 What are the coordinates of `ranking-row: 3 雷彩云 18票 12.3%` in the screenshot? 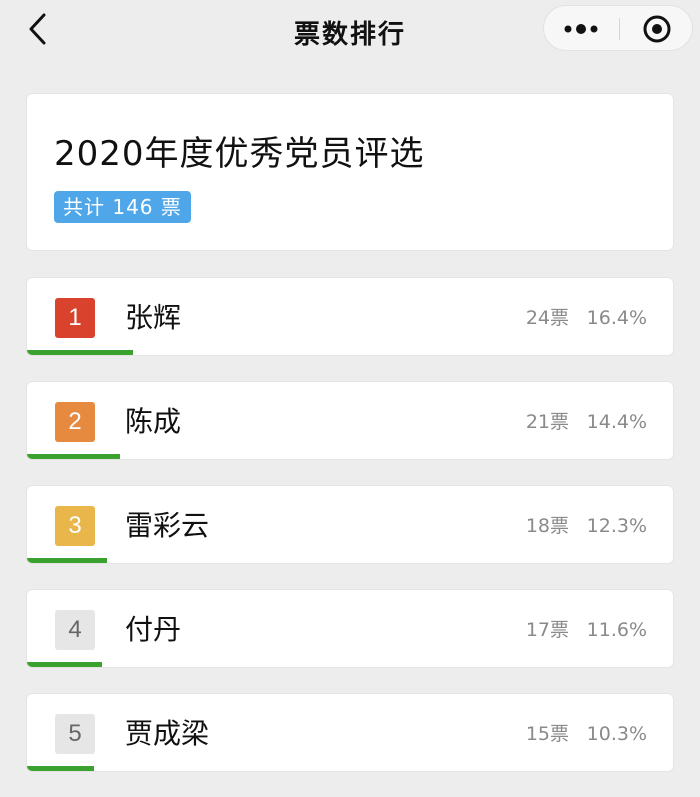 It's located at (350, 524).